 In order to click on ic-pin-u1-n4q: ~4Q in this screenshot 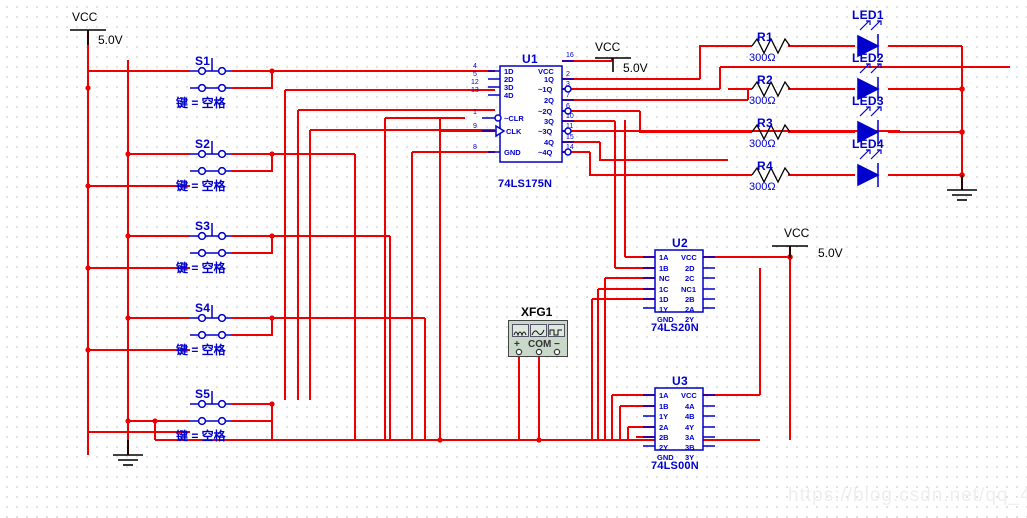, I will do `click(545, 152)`.